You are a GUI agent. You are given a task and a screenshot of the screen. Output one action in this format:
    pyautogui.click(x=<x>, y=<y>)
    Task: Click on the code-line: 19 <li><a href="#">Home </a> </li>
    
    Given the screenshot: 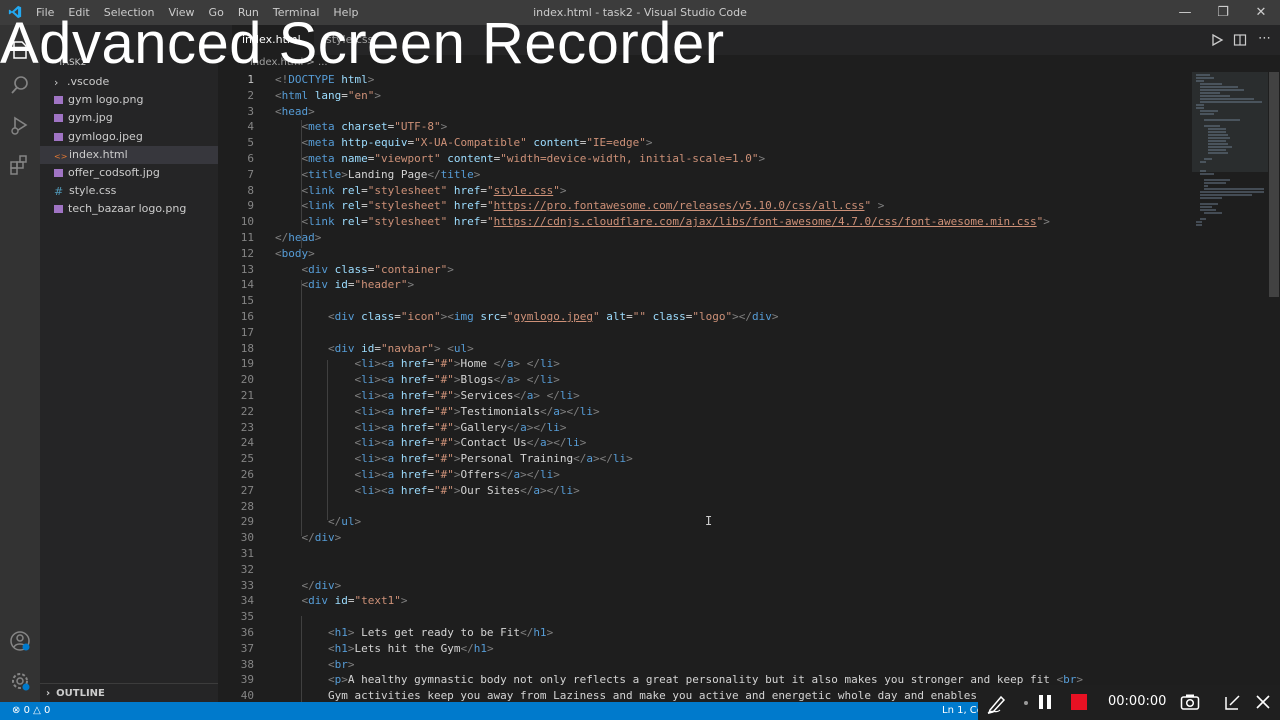 What is the action you would take?
    pyautogui.click(x=389, y=364)
    